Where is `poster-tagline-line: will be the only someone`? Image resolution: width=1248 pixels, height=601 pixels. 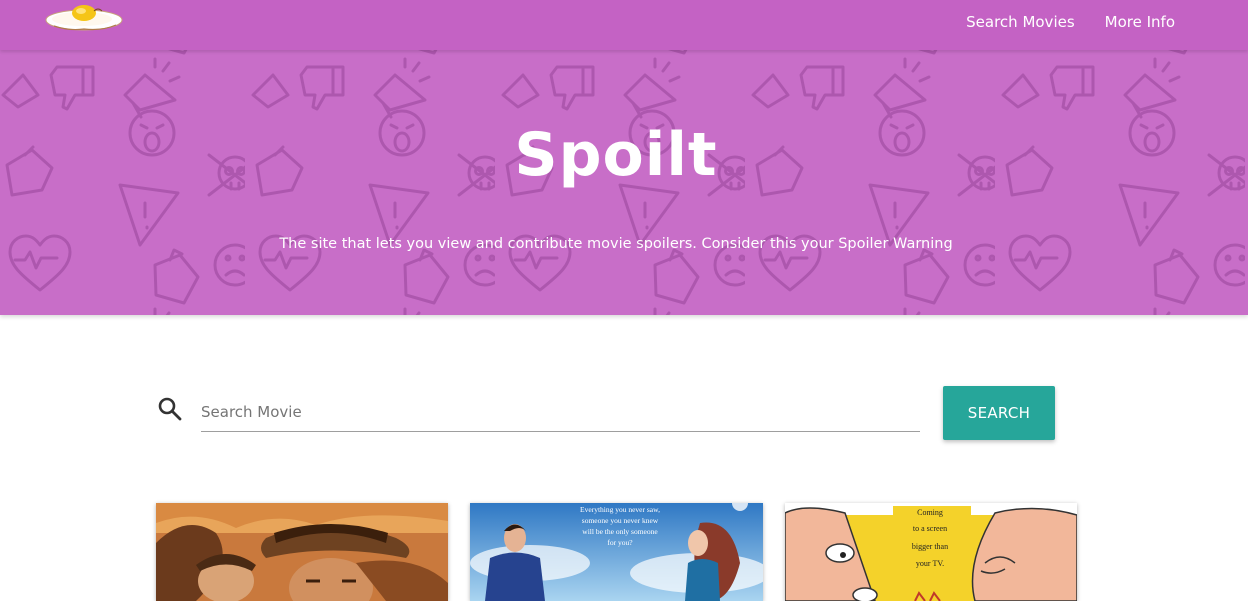 poster-tagline-line: will be the only someone is located at coordinates (620, 531).